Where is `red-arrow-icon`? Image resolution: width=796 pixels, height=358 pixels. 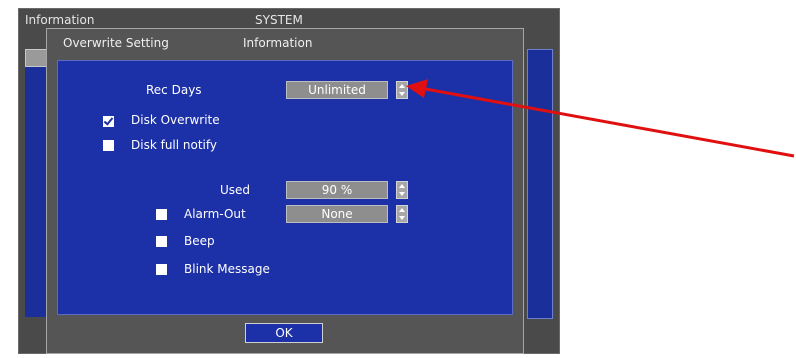 red-arrow-icon is located at coordinates (600, 118).